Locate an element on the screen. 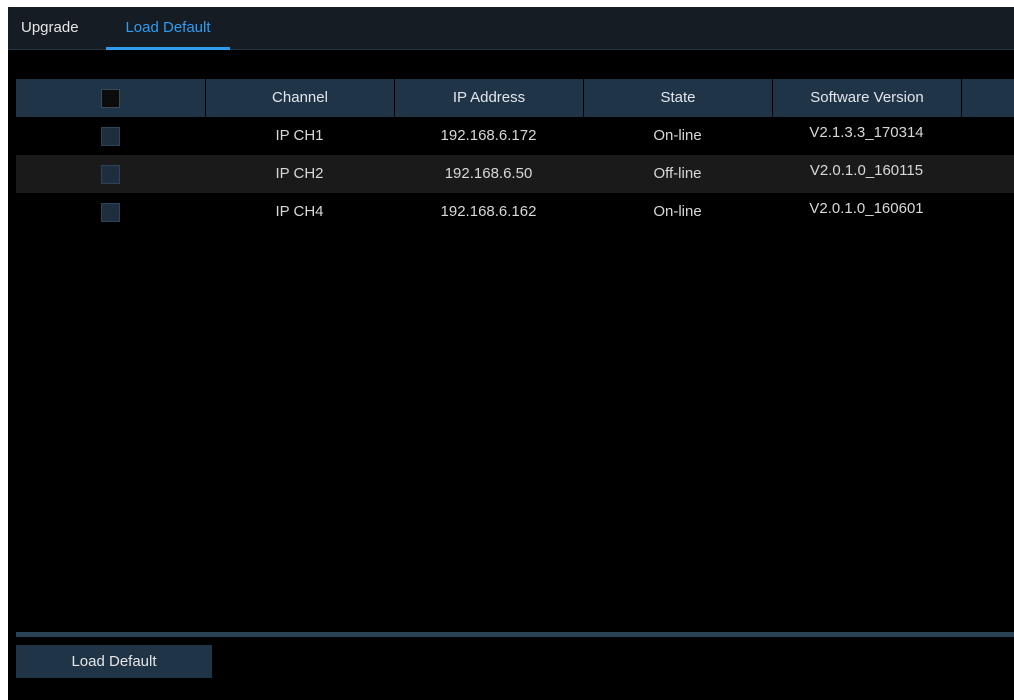  load-default-button: Load Default is located at coordinates (114, 661).